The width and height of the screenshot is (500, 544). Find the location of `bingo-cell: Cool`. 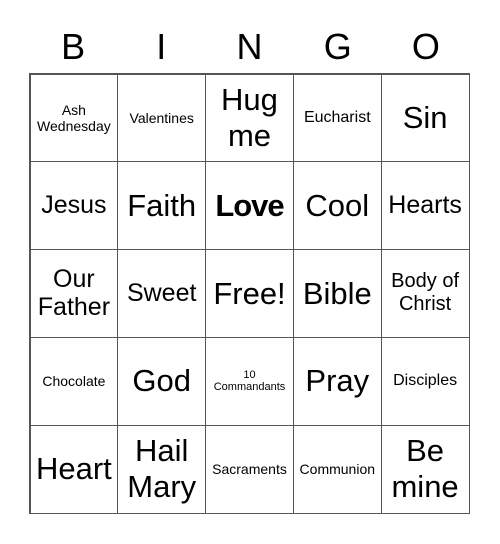

bingo-cell: Cool is located at coordinates (337, 206).